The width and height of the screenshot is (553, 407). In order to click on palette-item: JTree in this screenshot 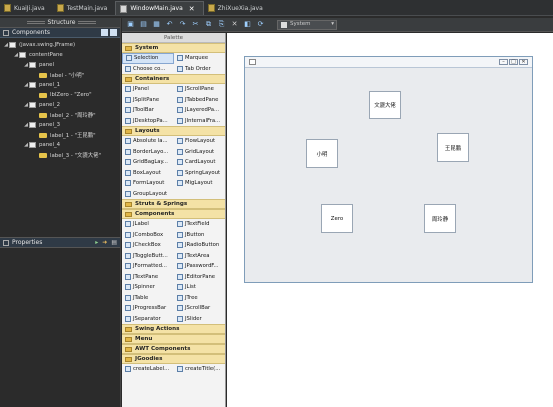, I will do `click(199, 298)`.